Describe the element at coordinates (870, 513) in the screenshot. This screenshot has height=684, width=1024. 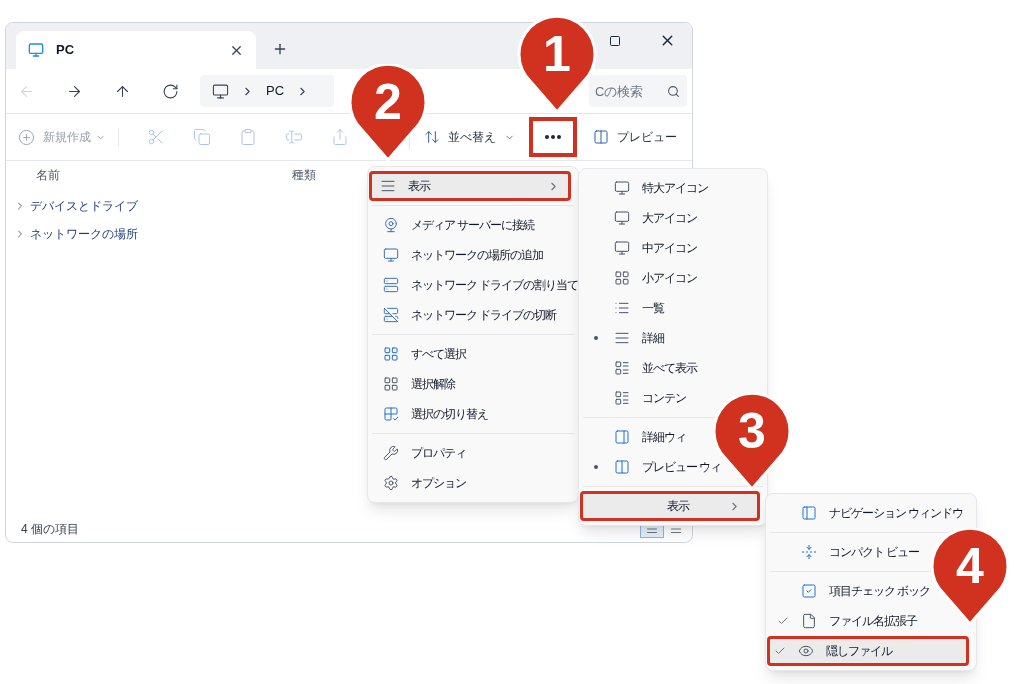
I see `menu-item: ナビゲーション ウィンドウ` at that location.